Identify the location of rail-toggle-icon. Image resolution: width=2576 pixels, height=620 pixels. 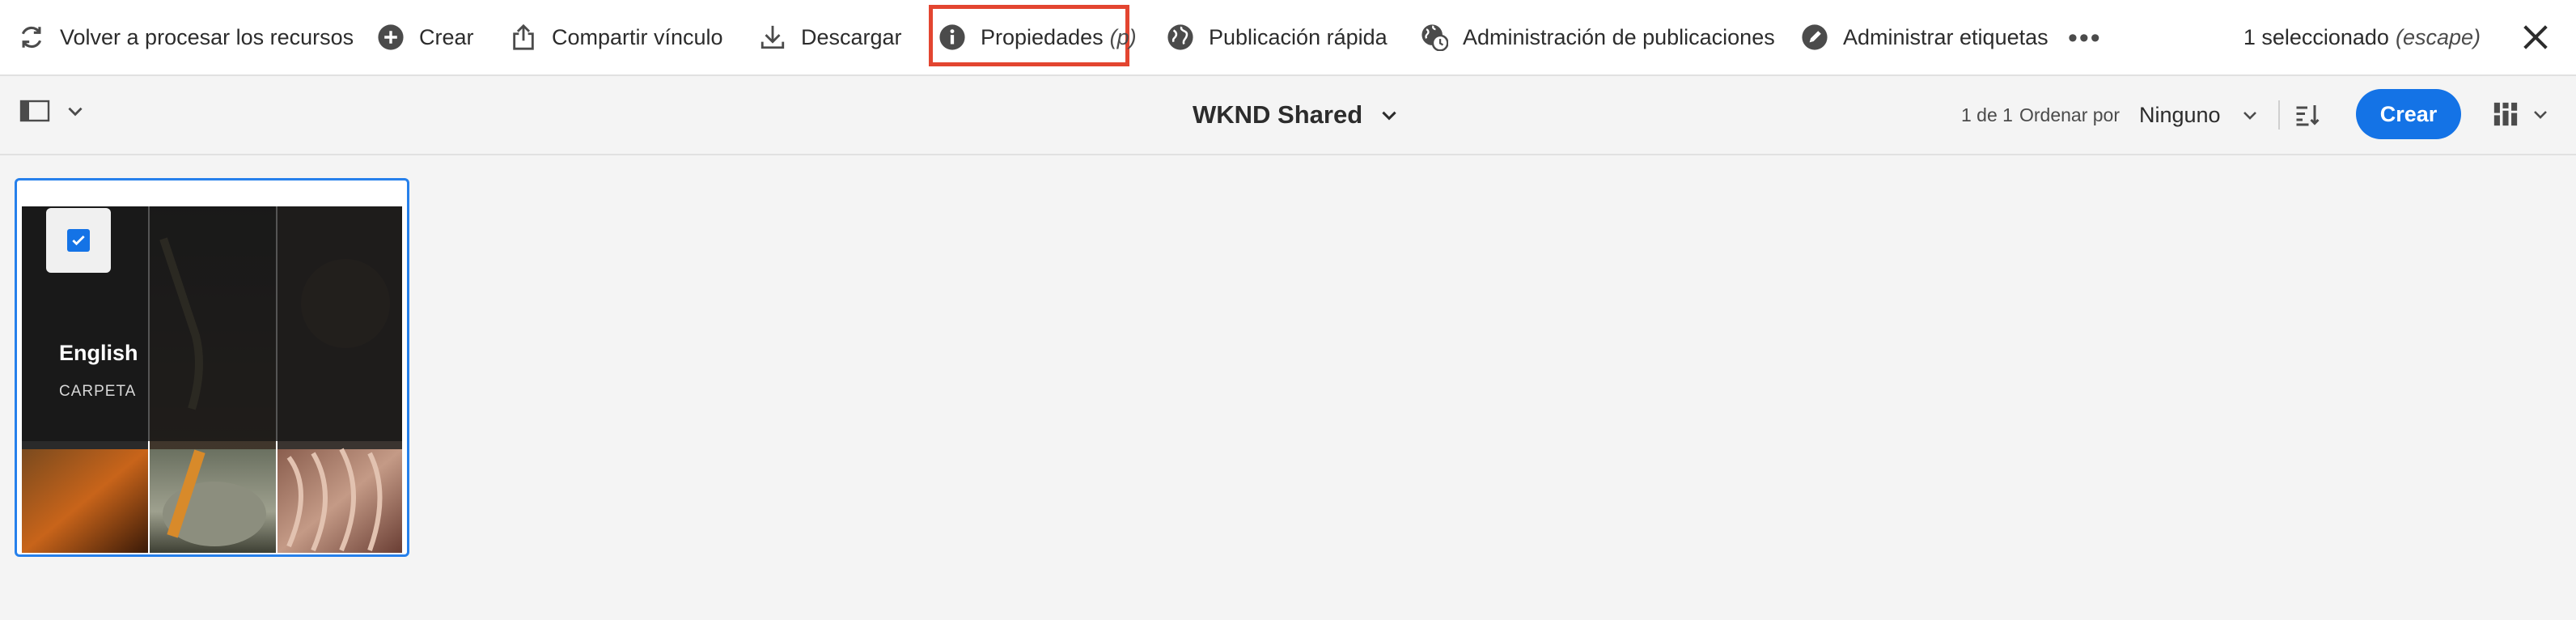
(34, 111).